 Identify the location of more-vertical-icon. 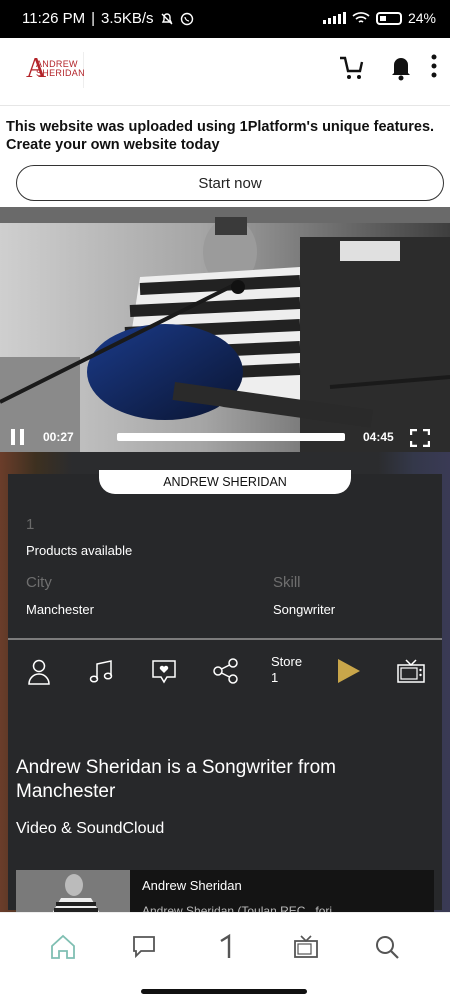
(434, 67).